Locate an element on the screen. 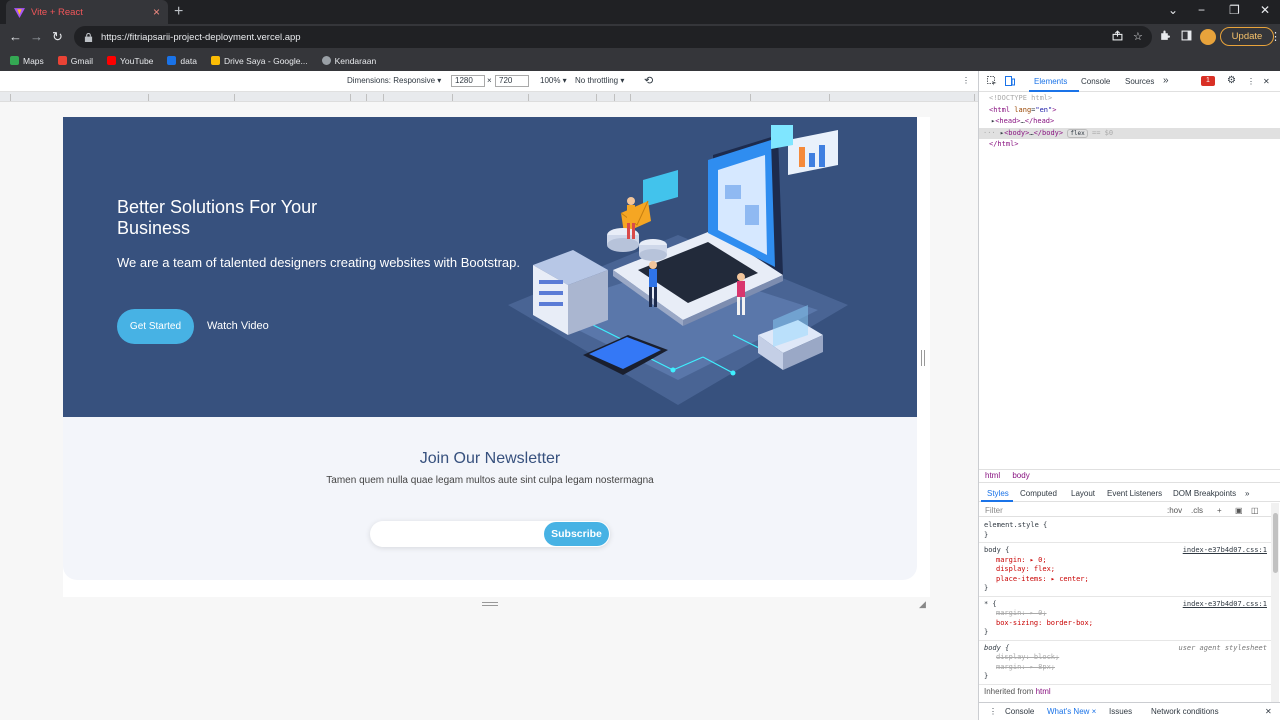 Image resolution: width=1280 pixels, height=720 pixels. dom-node-html-close: </html> is located at coordinates (1129, 145).